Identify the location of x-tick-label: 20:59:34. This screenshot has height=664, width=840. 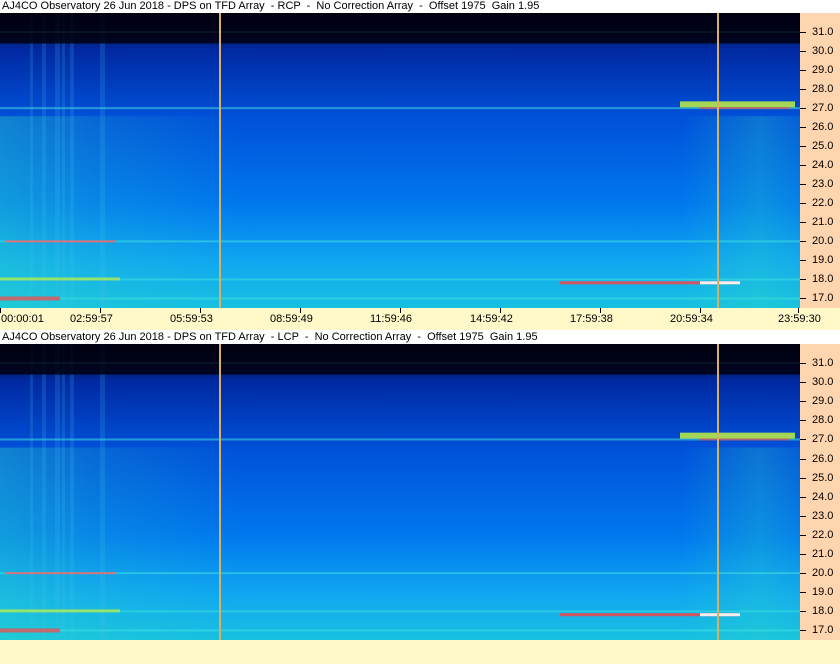
(691, 319).